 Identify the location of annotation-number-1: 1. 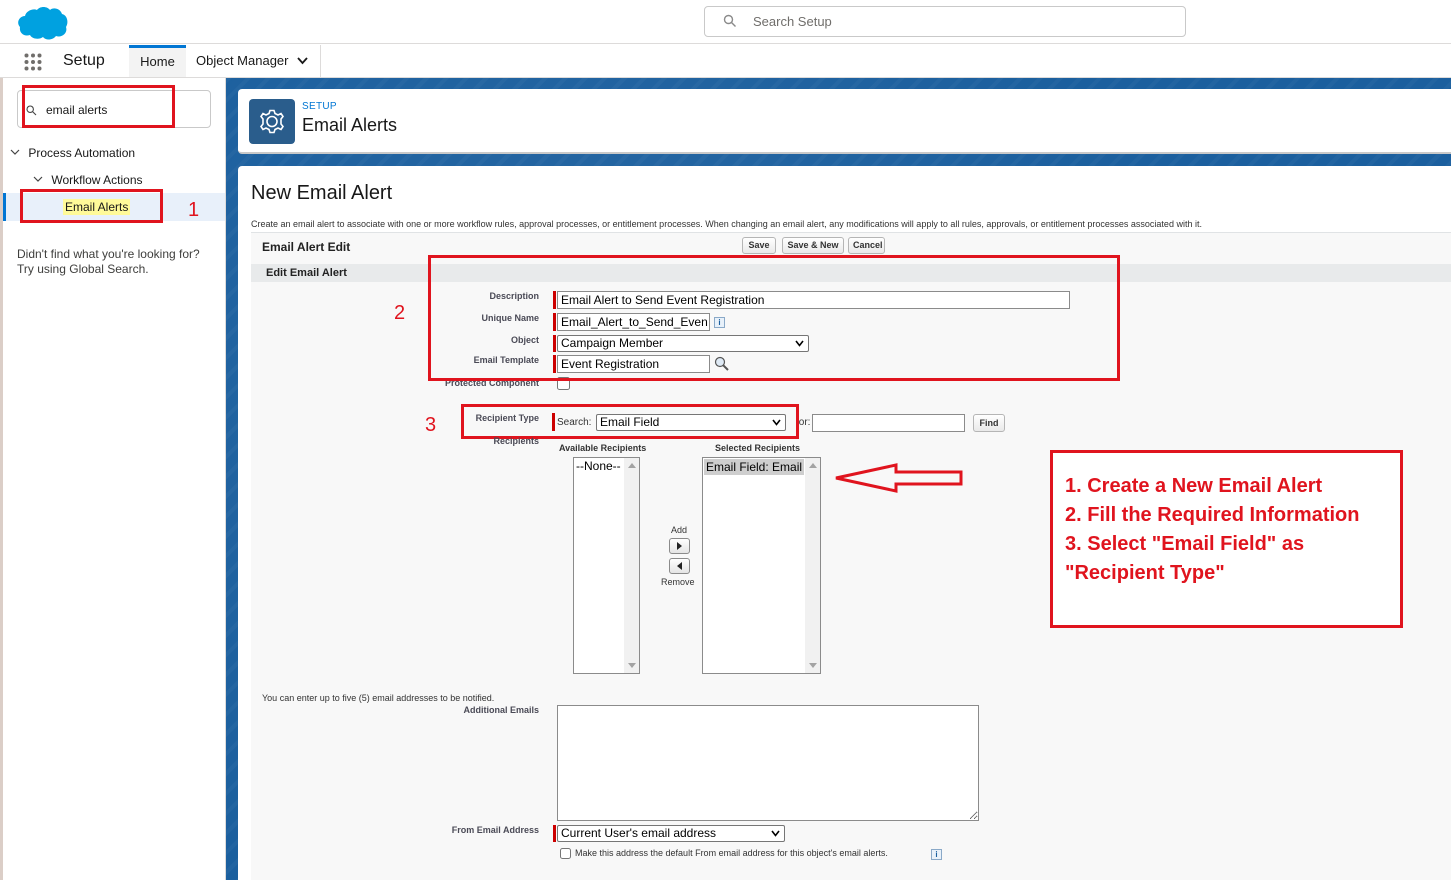
(194, 210).